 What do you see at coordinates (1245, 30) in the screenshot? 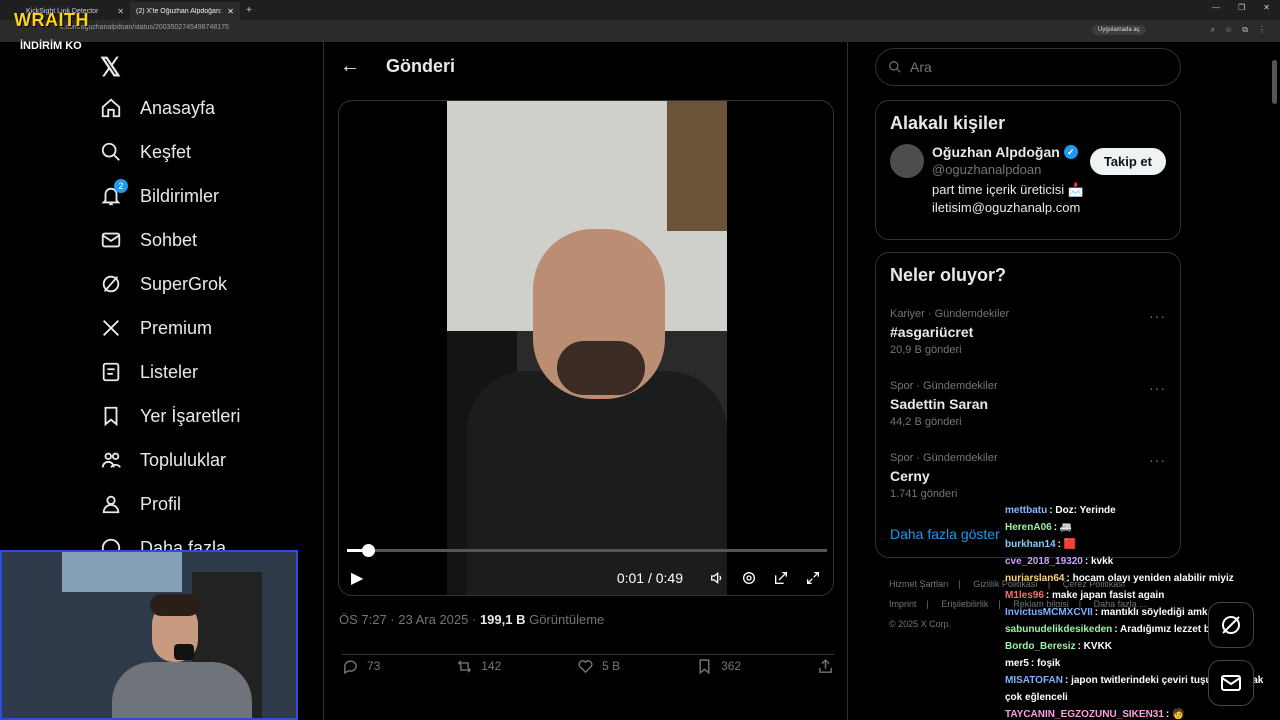
I see `extensions-icon: ⧉` at bounding box center [1245, 30].